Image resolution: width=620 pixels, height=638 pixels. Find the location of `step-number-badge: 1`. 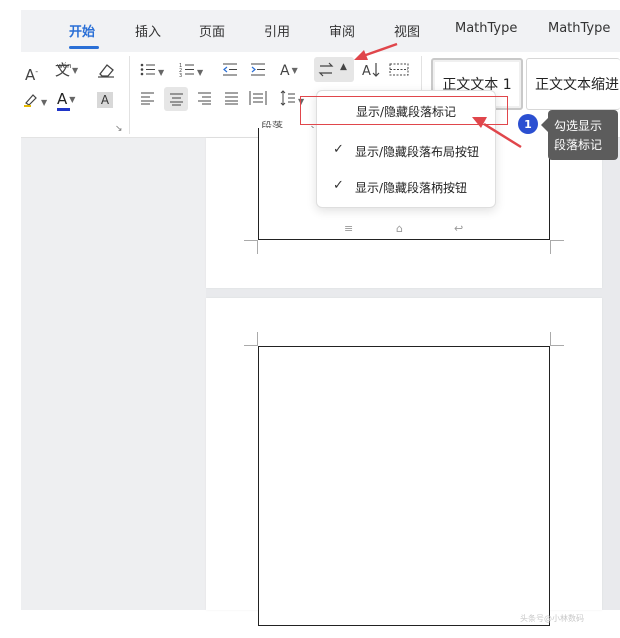

step-number-badge: 1 is located at coordinates (528, 124).